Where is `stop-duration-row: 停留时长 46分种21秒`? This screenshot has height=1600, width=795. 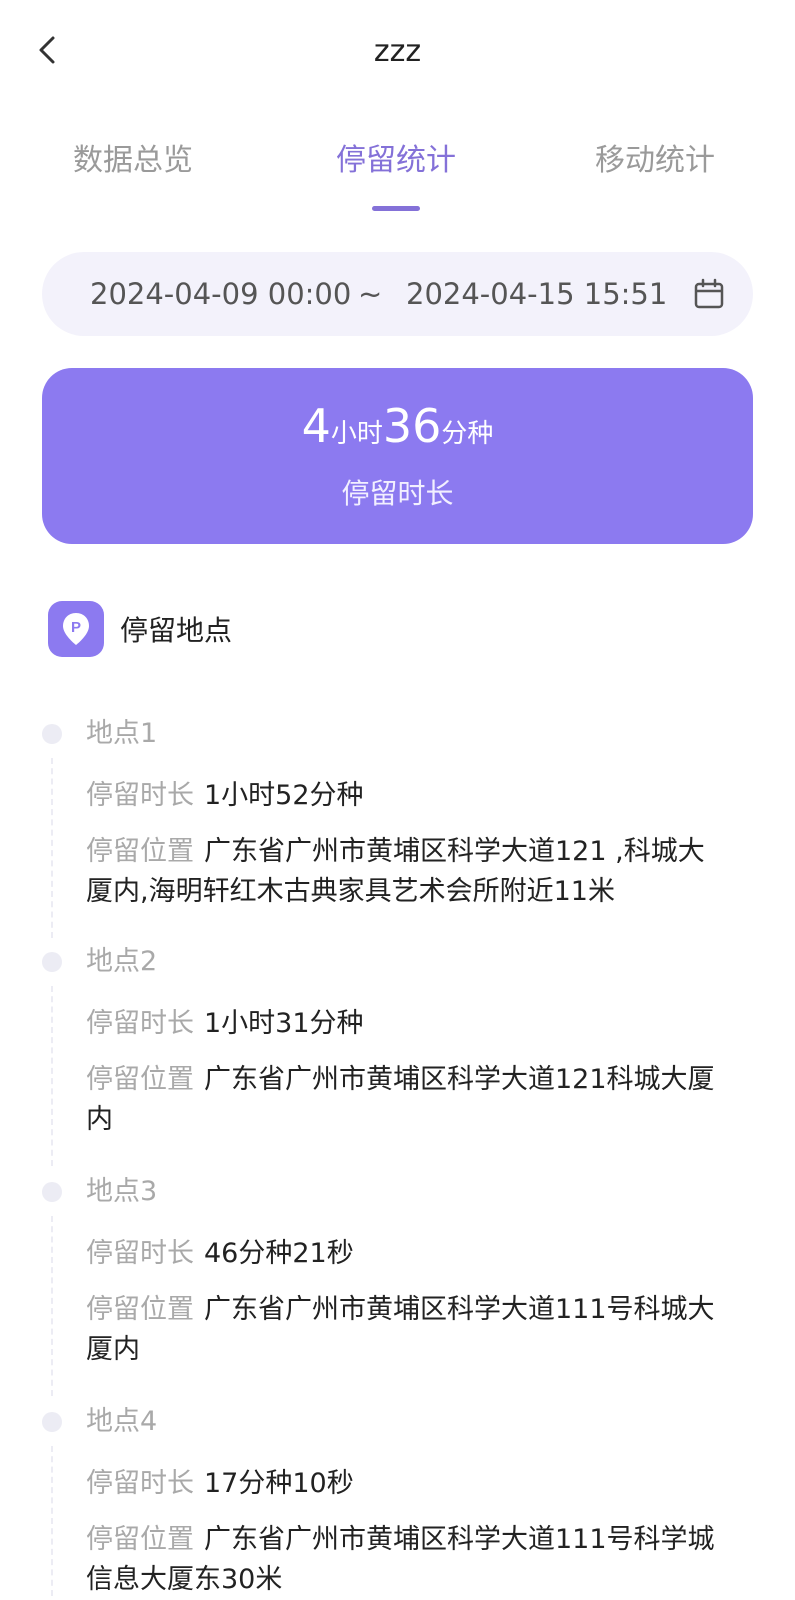
stop-duration-row: 停留时长 46分种21秒 is located at coordinates (406, 1254).